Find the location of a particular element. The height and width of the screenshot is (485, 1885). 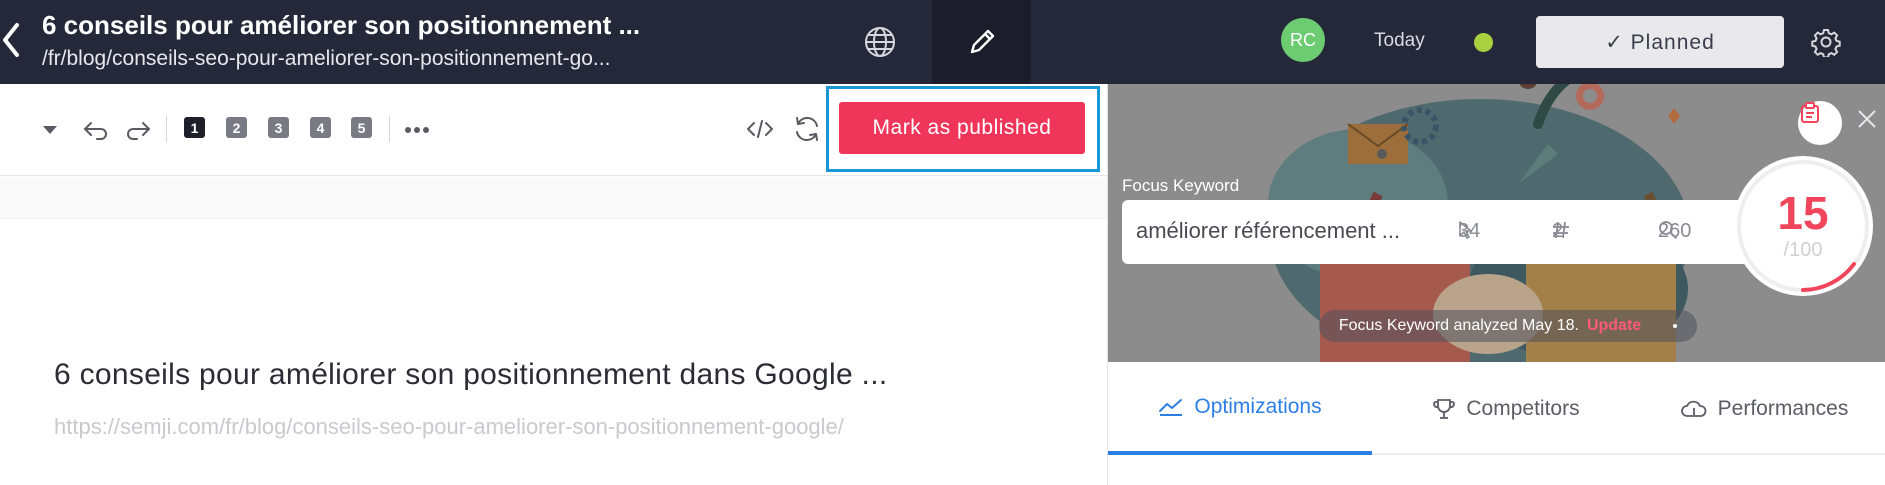

content-score: 15 /100 is located at coordinates (1803, 226).